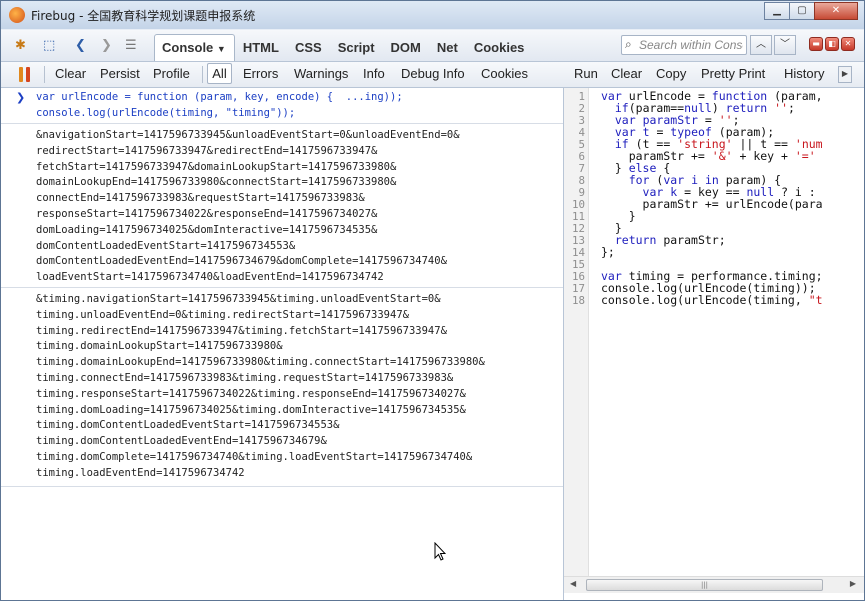 The height and width of the screenshot is (601, 865). Describe the element at coordinates (671, 73) in the screenshot. I see `copy-button: Copy` at that location.